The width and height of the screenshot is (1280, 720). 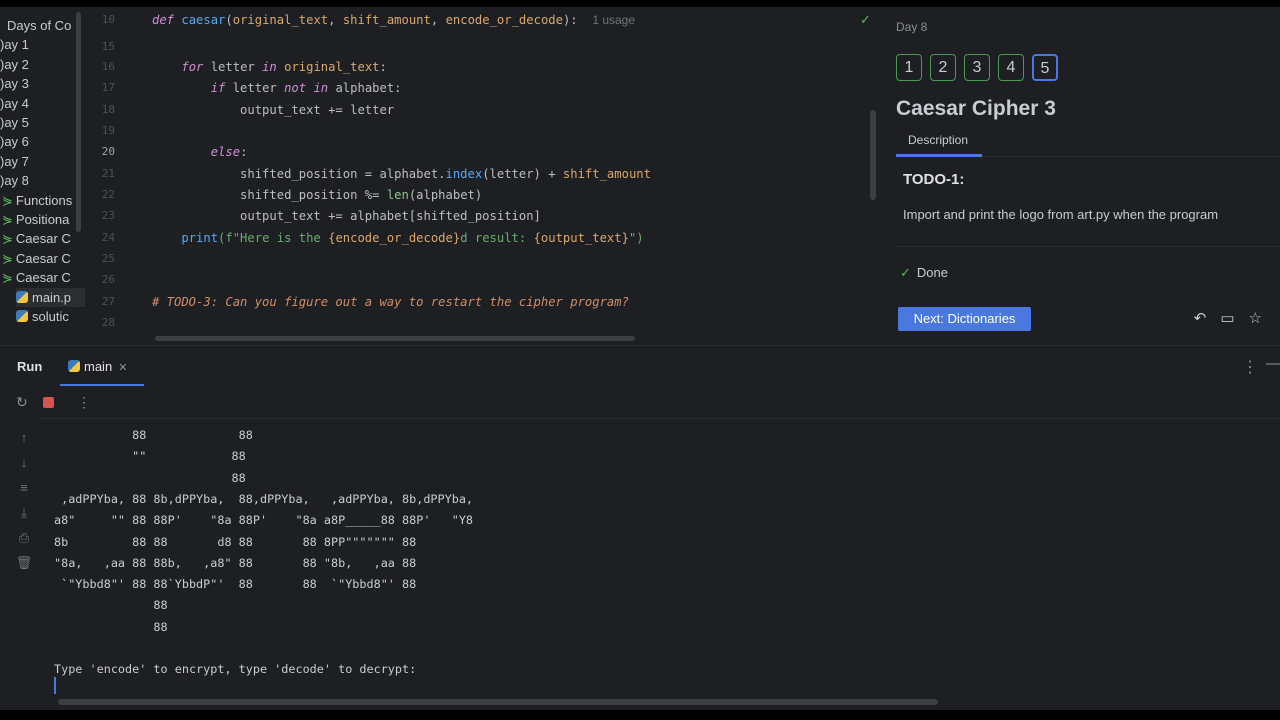 What do you see at coordinates (38, 44) in the screenshot?
I see `tree-item: )ay 1` at bounding box center [38, 44].